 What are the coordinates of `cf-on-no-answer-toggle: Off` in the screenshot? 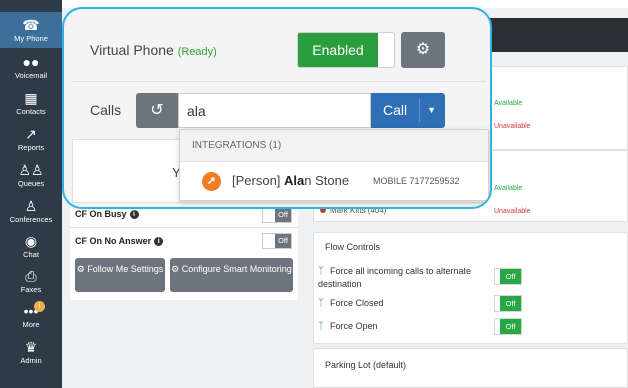 It's located at (277, 241).